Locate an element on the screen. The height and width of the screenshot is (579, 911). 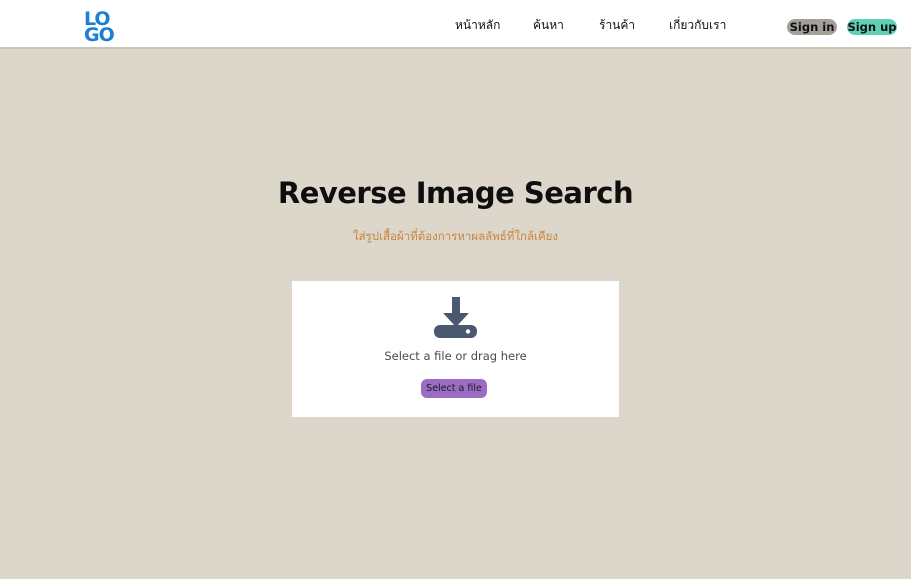
sign-up-button: Sign up is located at coordinates (872, 27).